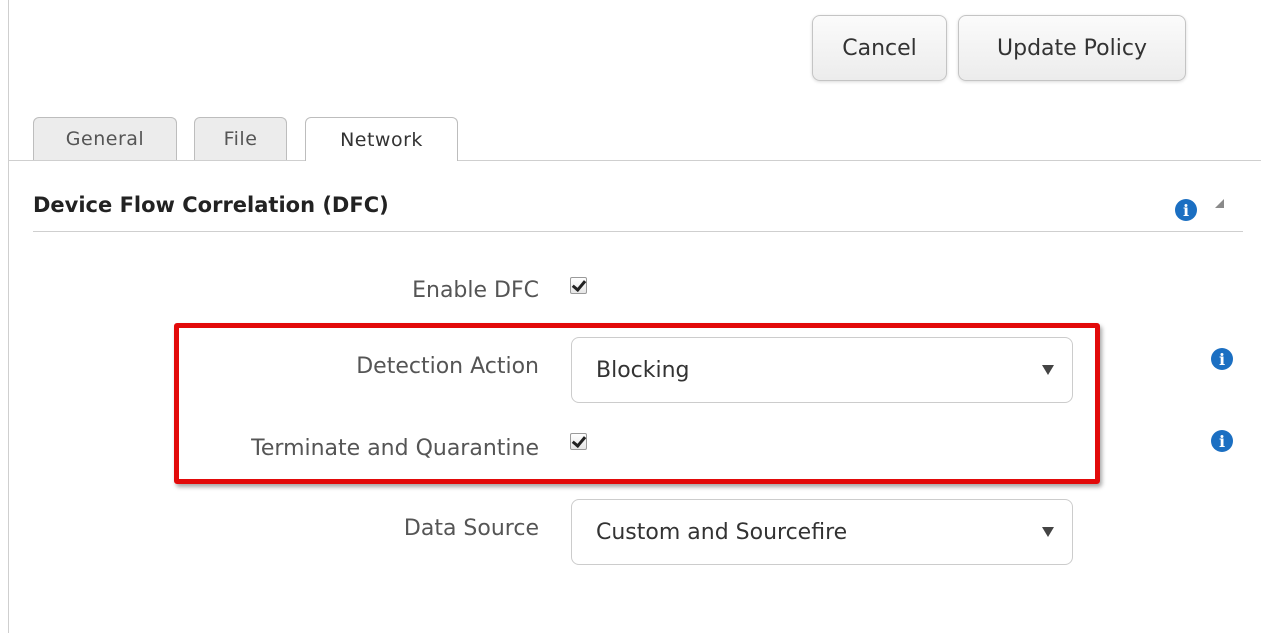 The image size is (1261, 633). Describe the element at coordinates (240, 138) in the screenshot. I see `tab-file: File` at that location.